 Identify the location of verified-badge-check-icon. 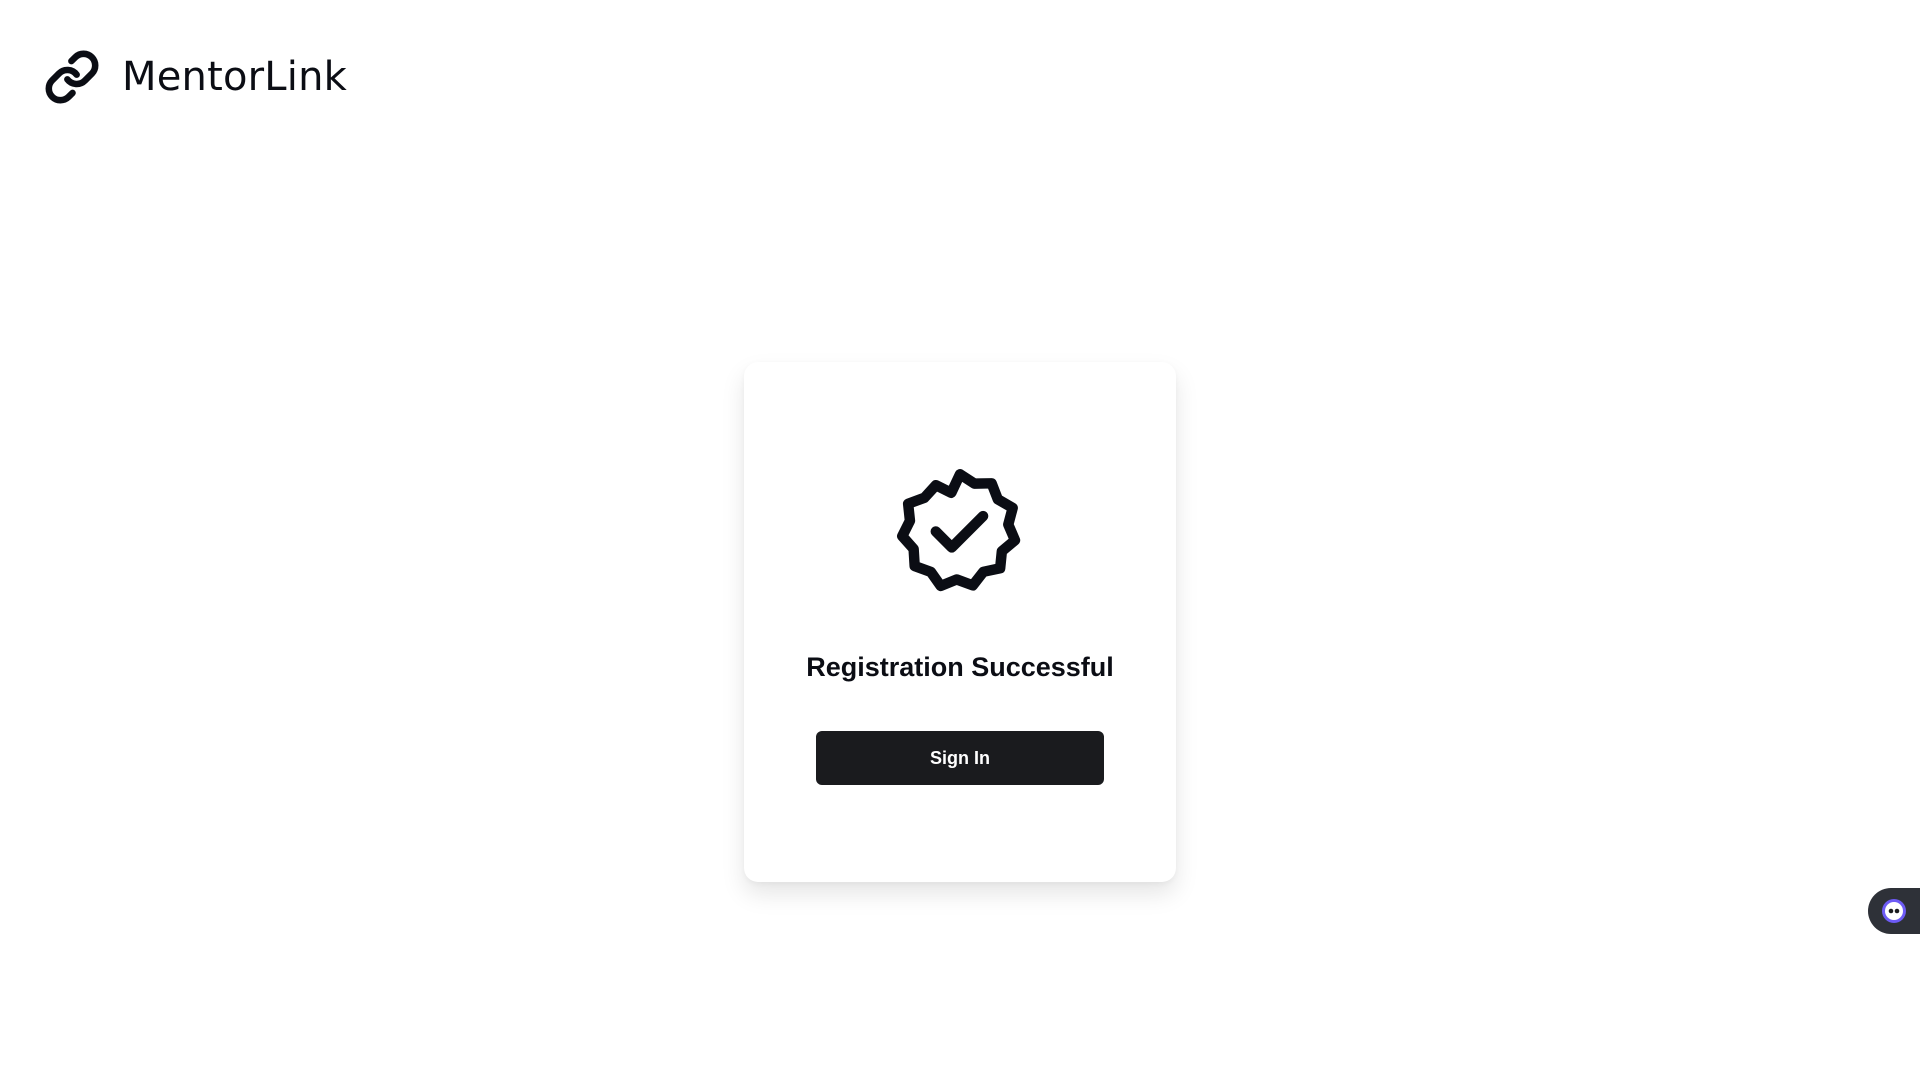
(959, 530).